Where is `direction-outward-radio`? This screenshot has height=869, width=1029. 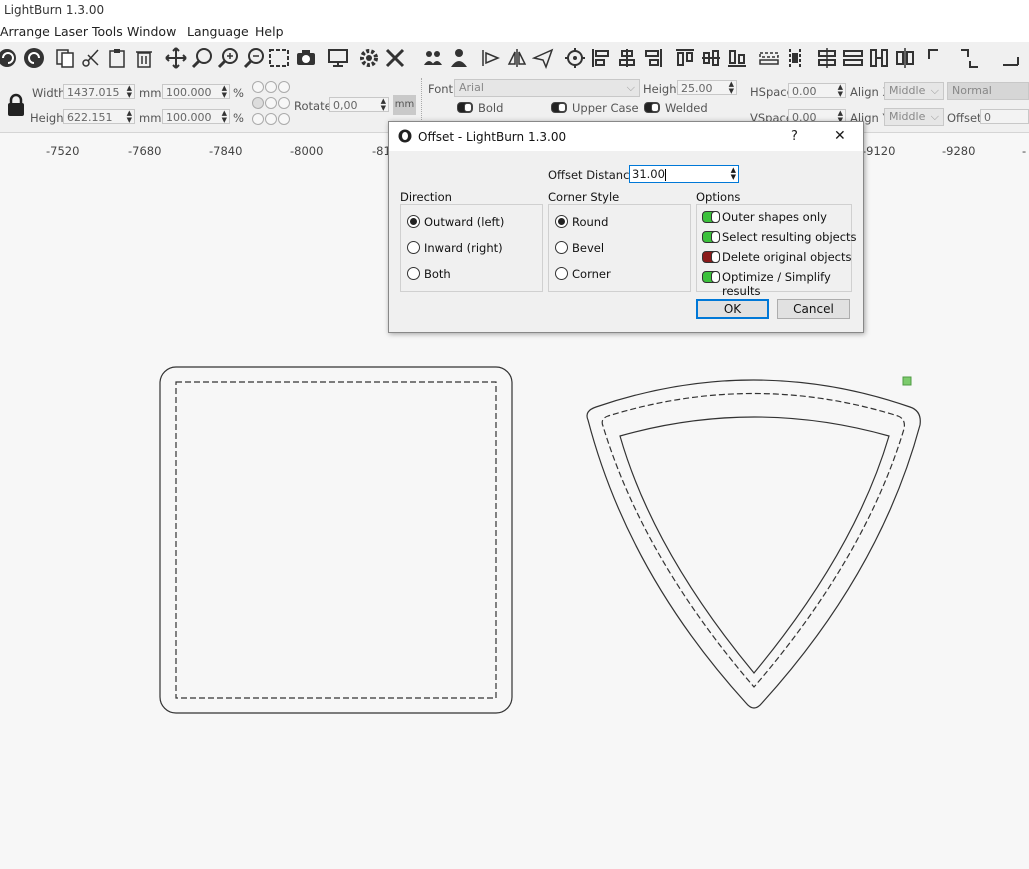 direction-outward-radio is located at coordinates (413, 221).